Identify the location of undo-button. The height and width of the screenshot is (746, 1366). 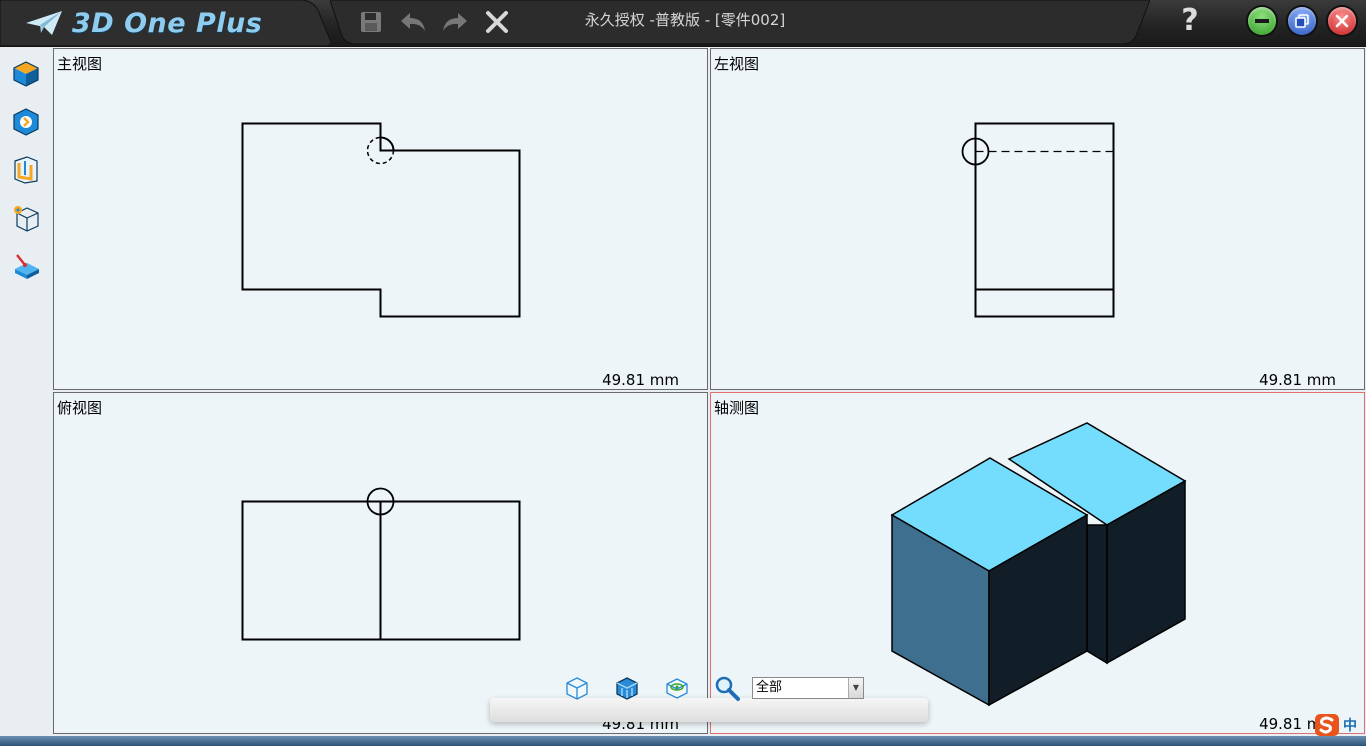
(413, 22).